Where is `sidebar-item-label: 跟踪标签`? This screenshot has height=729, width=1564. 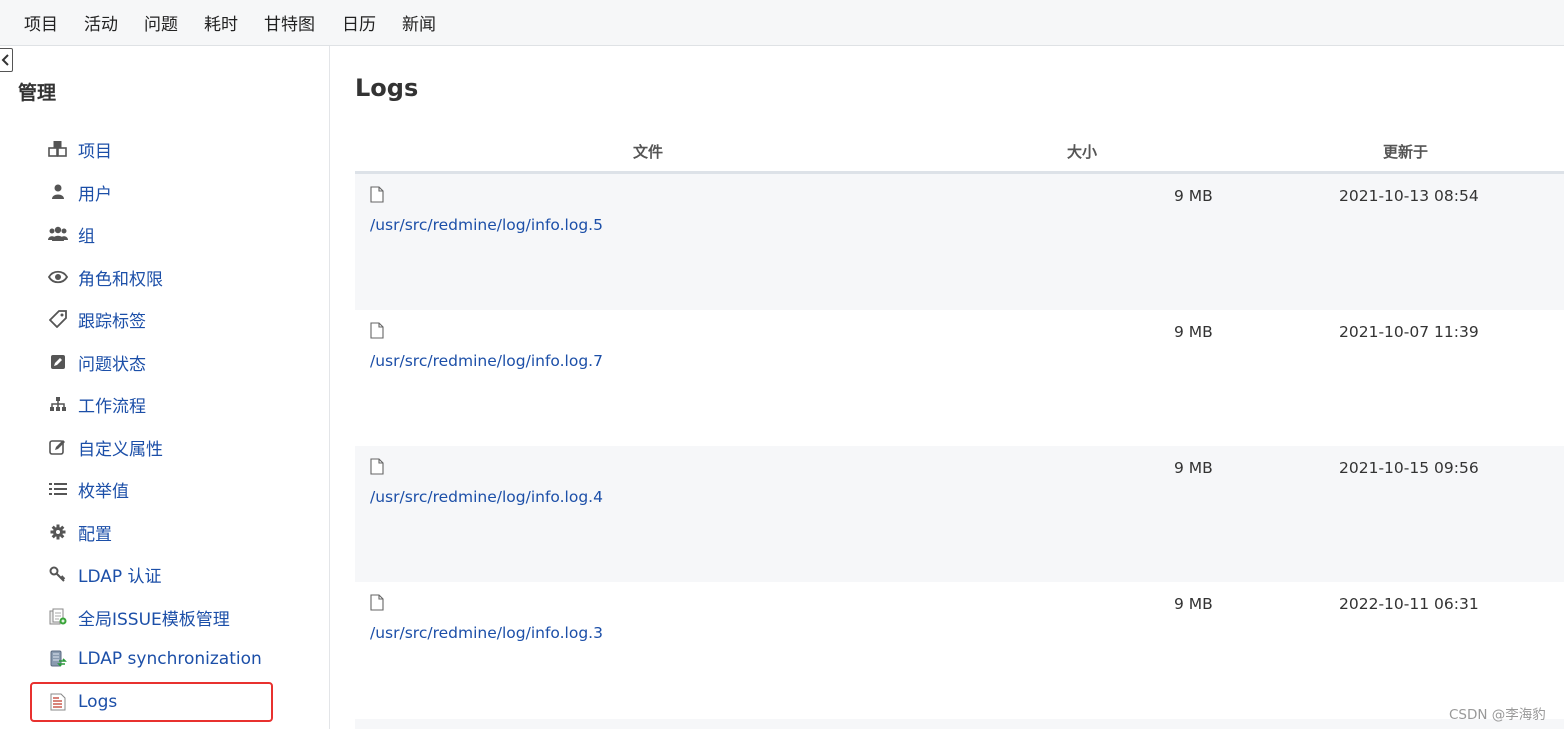
sidebar-item-label: 跟踪标签 is located at coordinates (112, 321).